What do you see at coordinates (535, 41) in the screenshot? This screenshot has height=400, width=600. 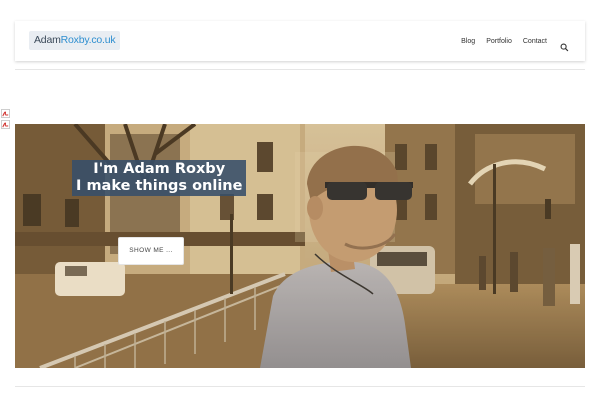 I see `nav-contact-link: Contact` at bounding box center [535, 41].